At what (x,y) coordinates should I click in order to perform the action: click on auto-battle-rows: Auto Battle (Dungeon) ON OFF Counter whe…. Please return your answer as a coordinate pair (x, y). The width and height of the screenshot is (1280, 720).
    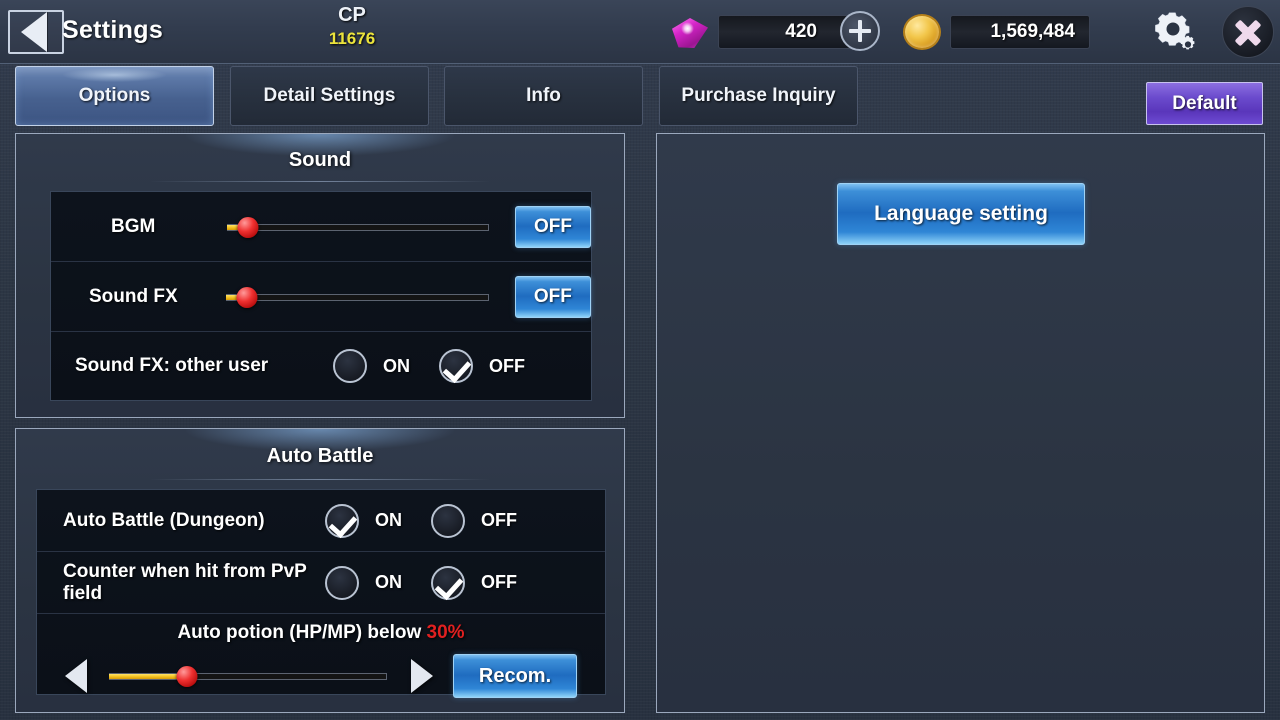
    Looking at the image, I should click on (321, 593).